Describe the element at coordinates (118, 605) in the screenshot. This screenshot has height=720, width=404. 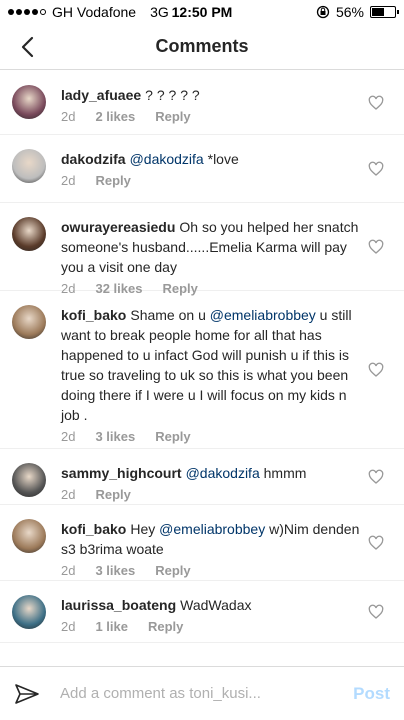
I see `comment-username: laurissa_boateng` at that location.